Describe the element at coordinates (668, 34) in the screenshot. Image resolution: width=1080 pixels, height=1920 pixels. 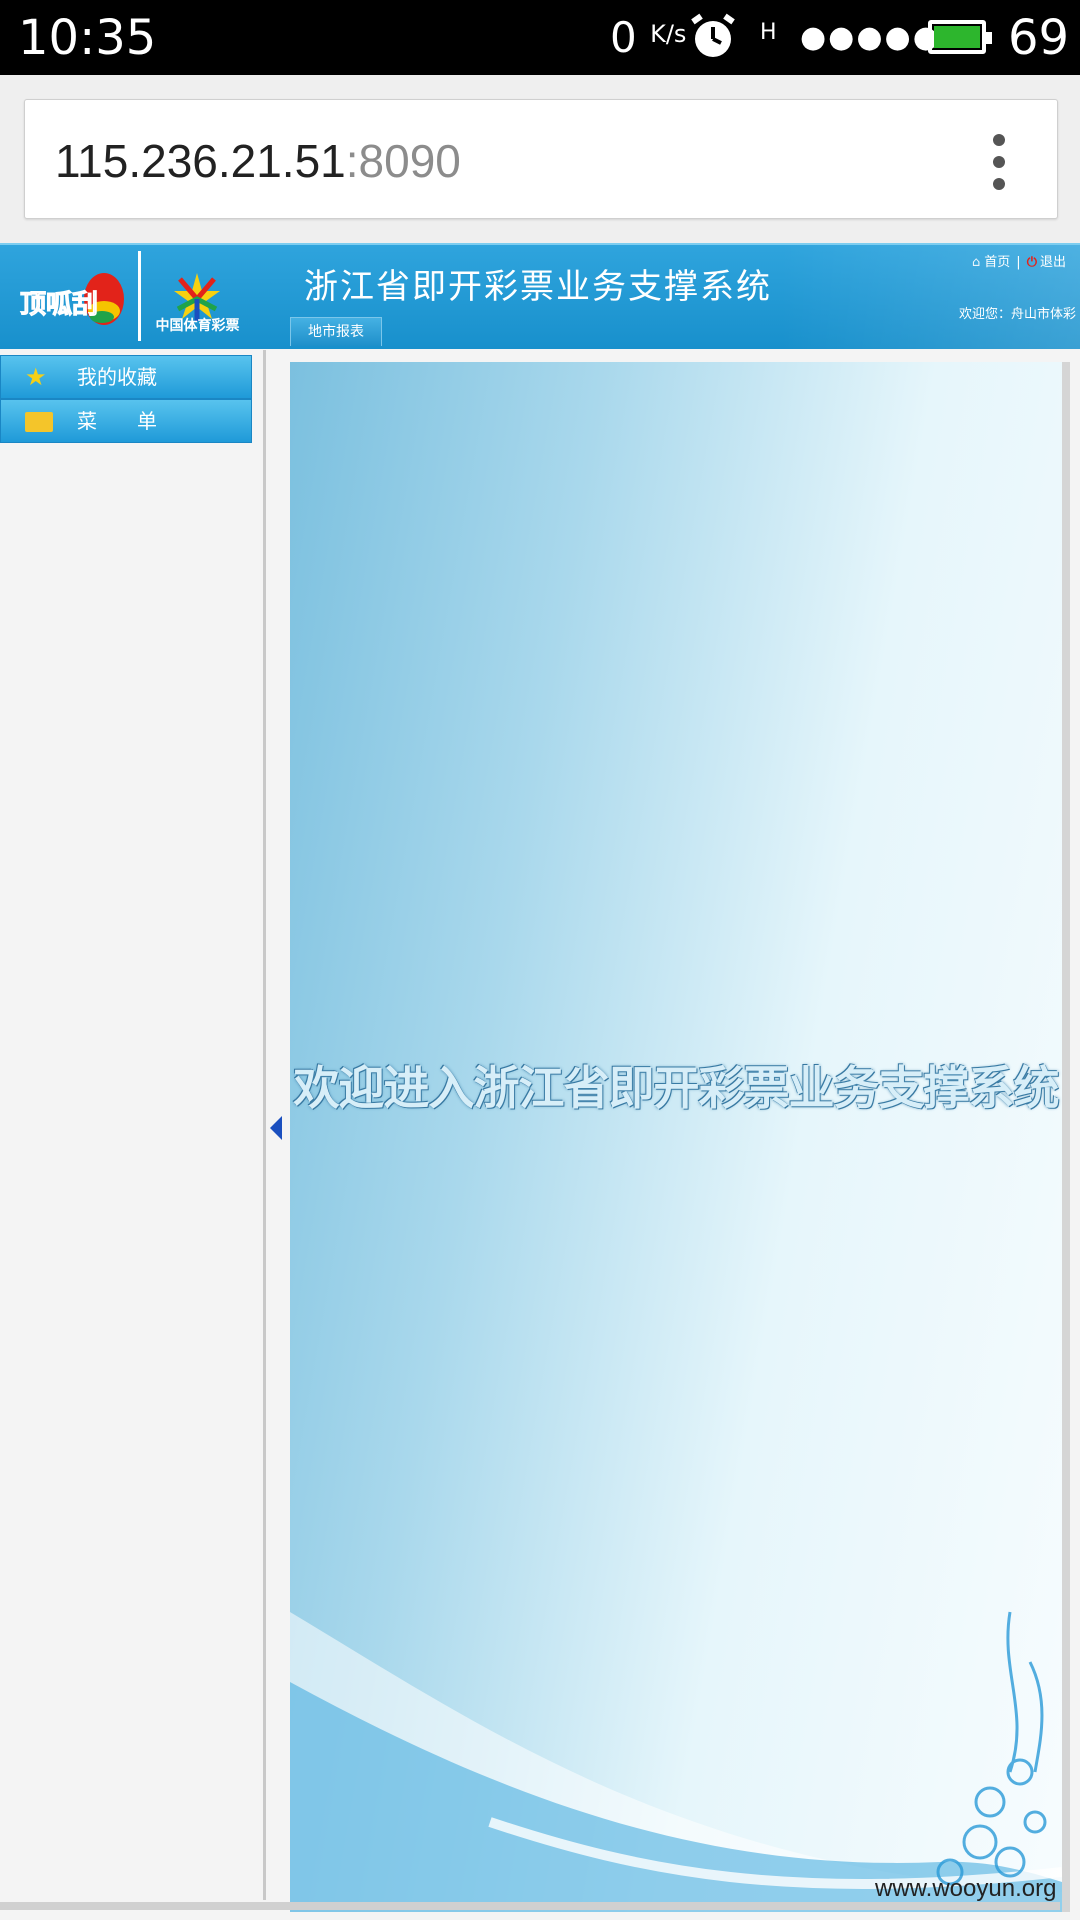
I see `speed-unit: K/s` at that location.